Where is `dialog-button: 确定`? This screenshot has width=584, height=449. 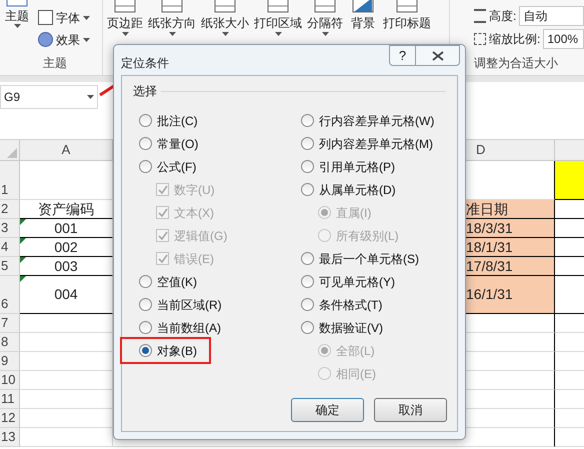 dialog-button: 确定 is located at coordinates (327, 410).